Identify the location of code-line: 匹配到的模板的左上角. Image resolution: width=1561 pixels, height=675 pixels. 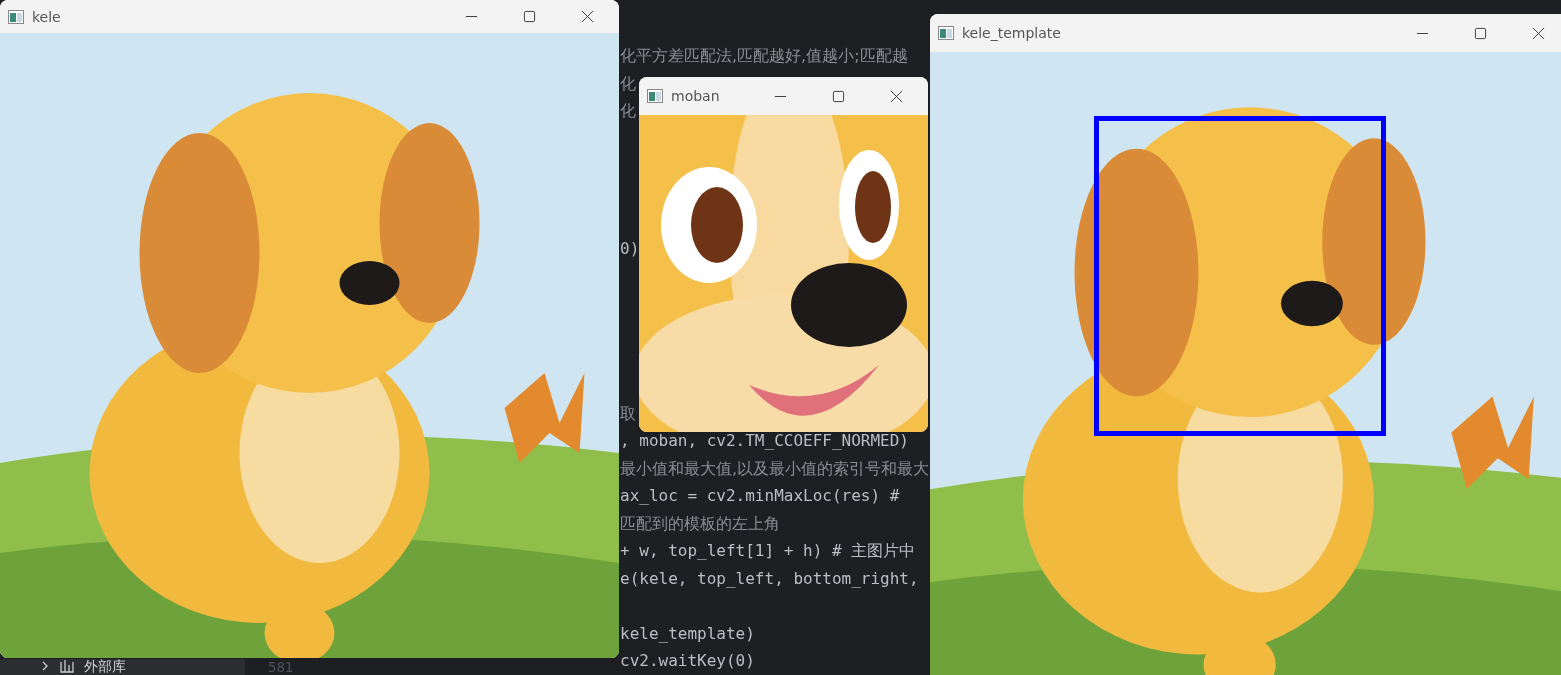
(700, 523).